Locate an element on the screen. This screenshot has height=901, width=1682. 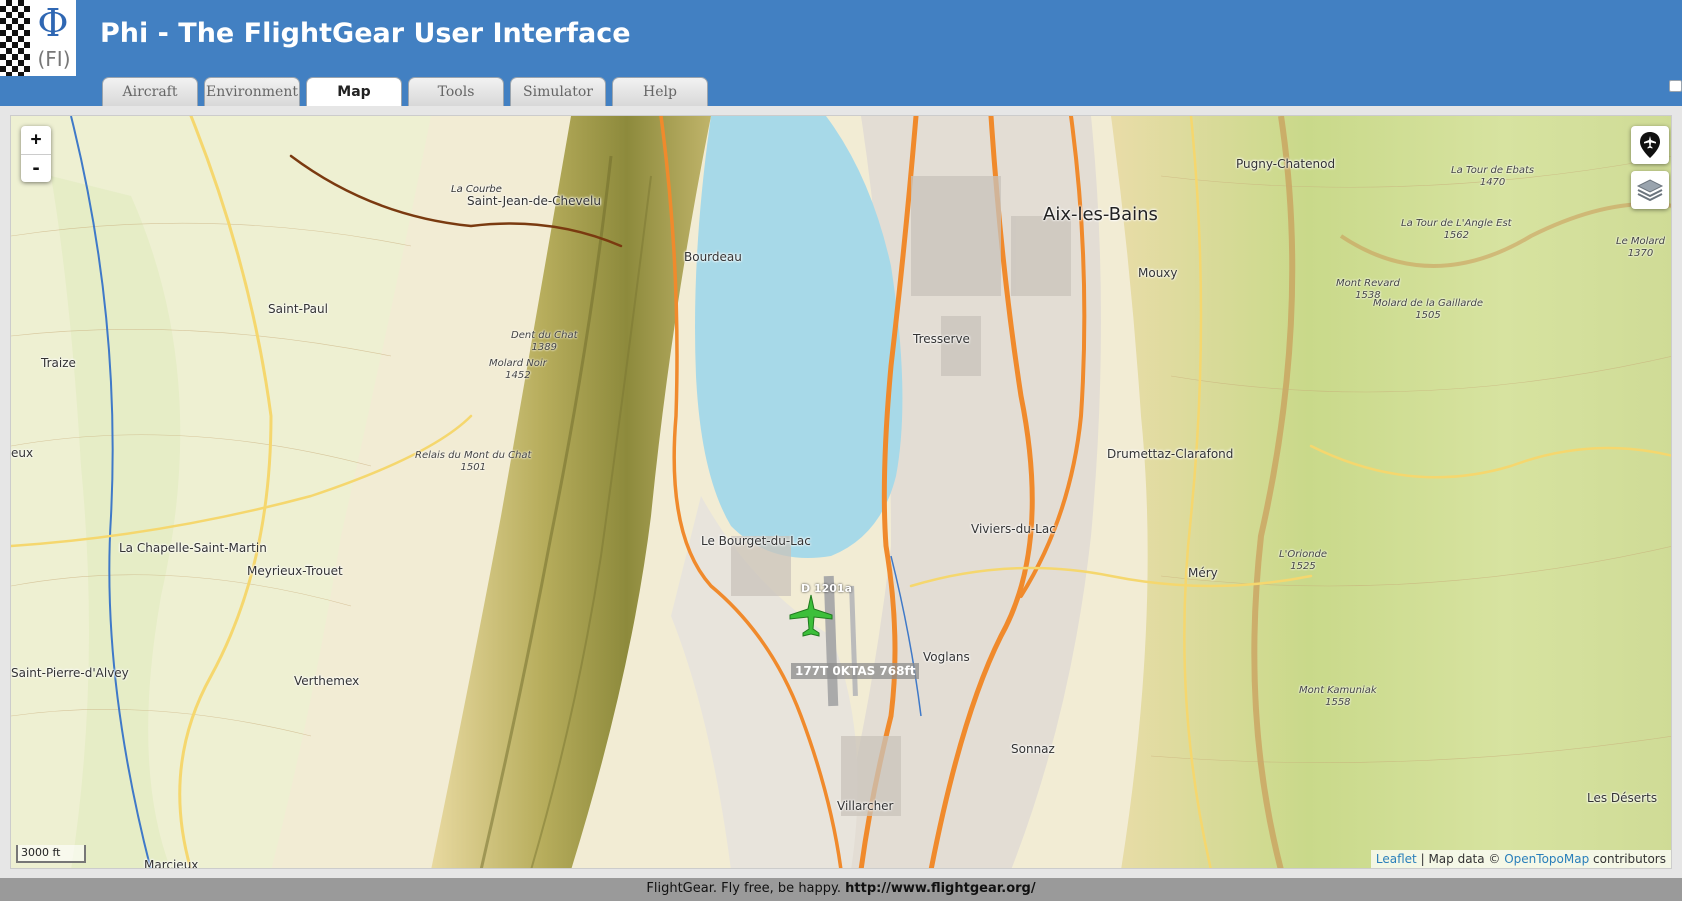
place-les-deserts: Les Déserts is located at coordinates (1622, 798).